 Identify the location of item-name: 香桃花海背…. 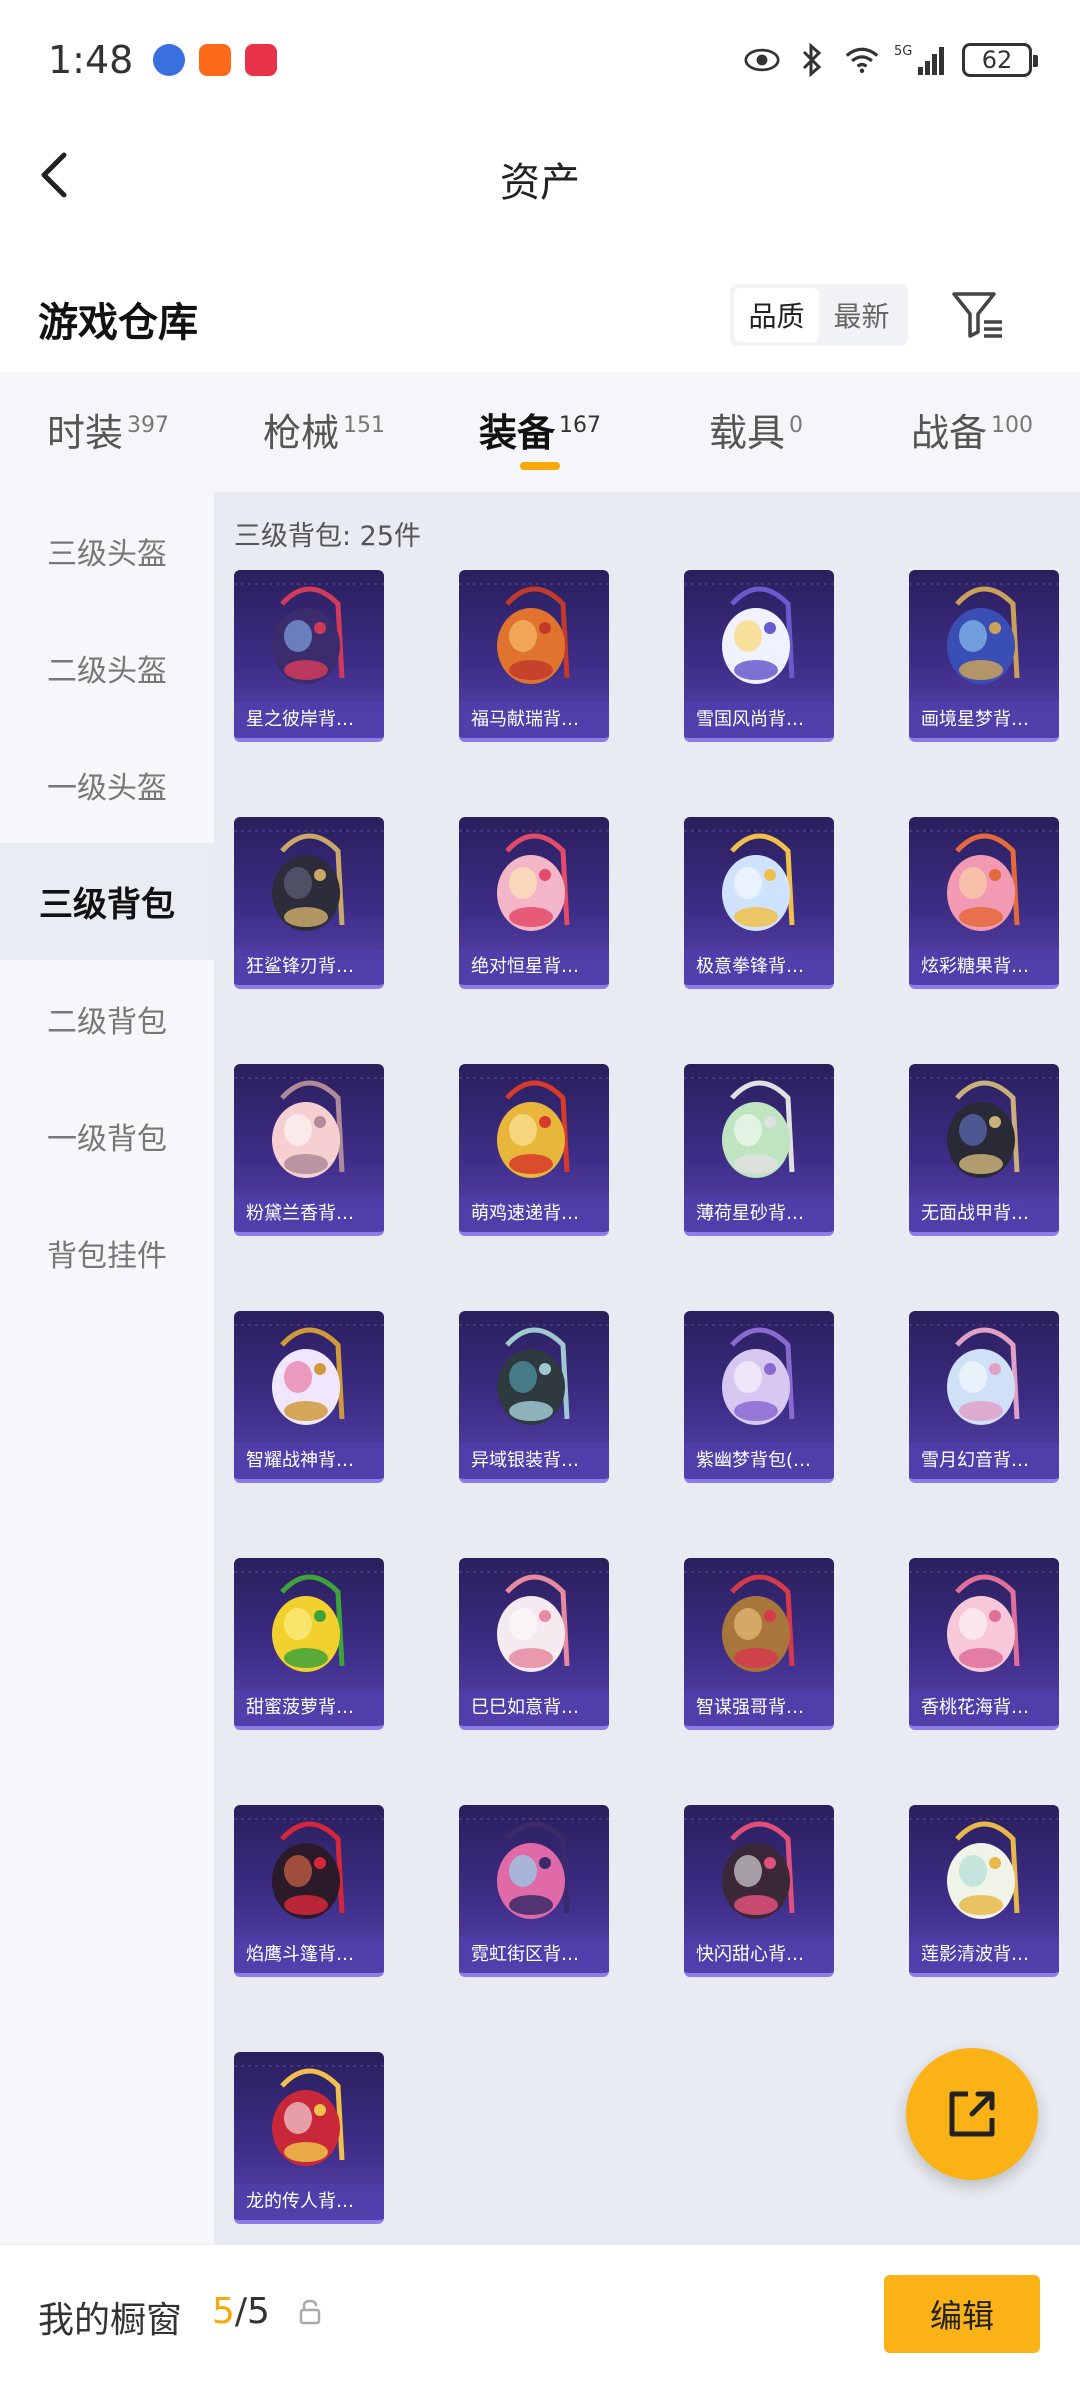
(984, 1708).